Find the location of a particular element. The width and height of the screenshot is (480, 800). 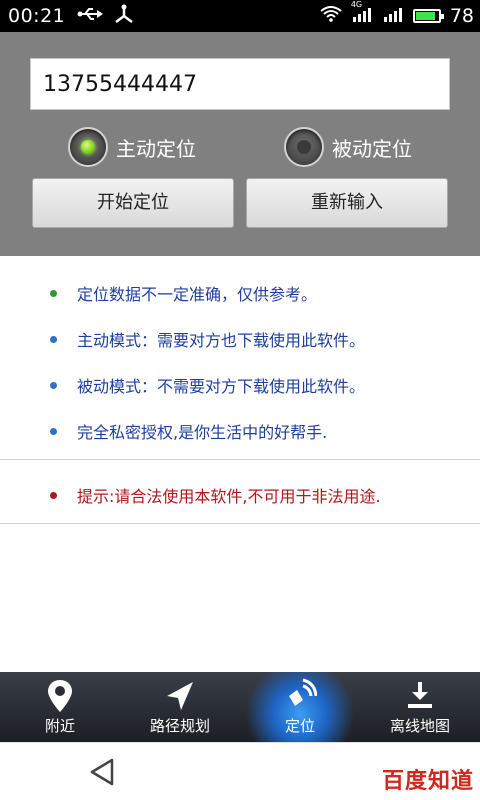

radio-passive-mode: 被动定位 is located at coordinates (348, 147).